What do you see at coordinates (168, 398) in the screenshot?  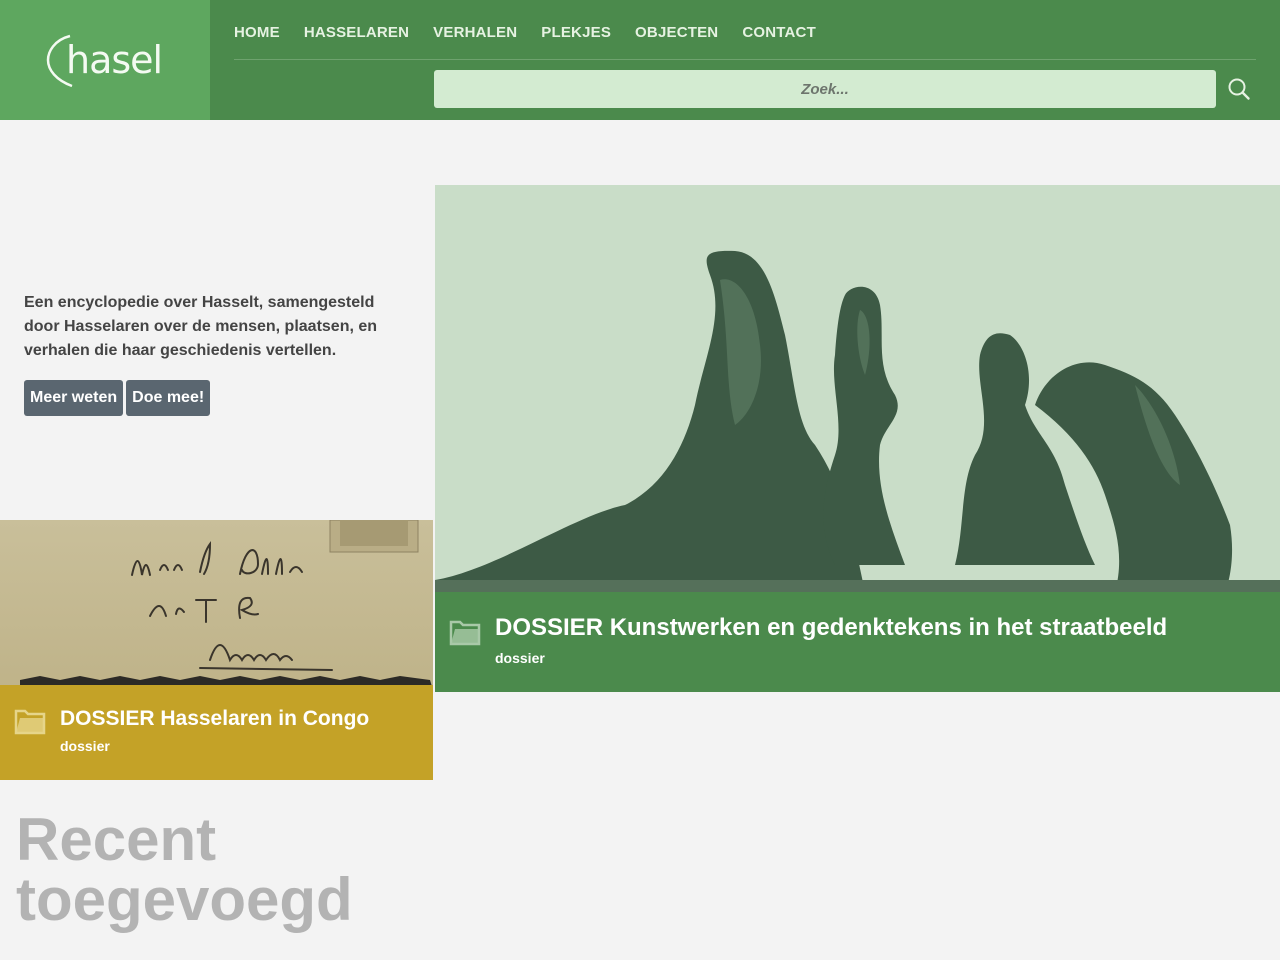 I see `doe-mee-button: Doe mee!` at bounding box center [168, 398].